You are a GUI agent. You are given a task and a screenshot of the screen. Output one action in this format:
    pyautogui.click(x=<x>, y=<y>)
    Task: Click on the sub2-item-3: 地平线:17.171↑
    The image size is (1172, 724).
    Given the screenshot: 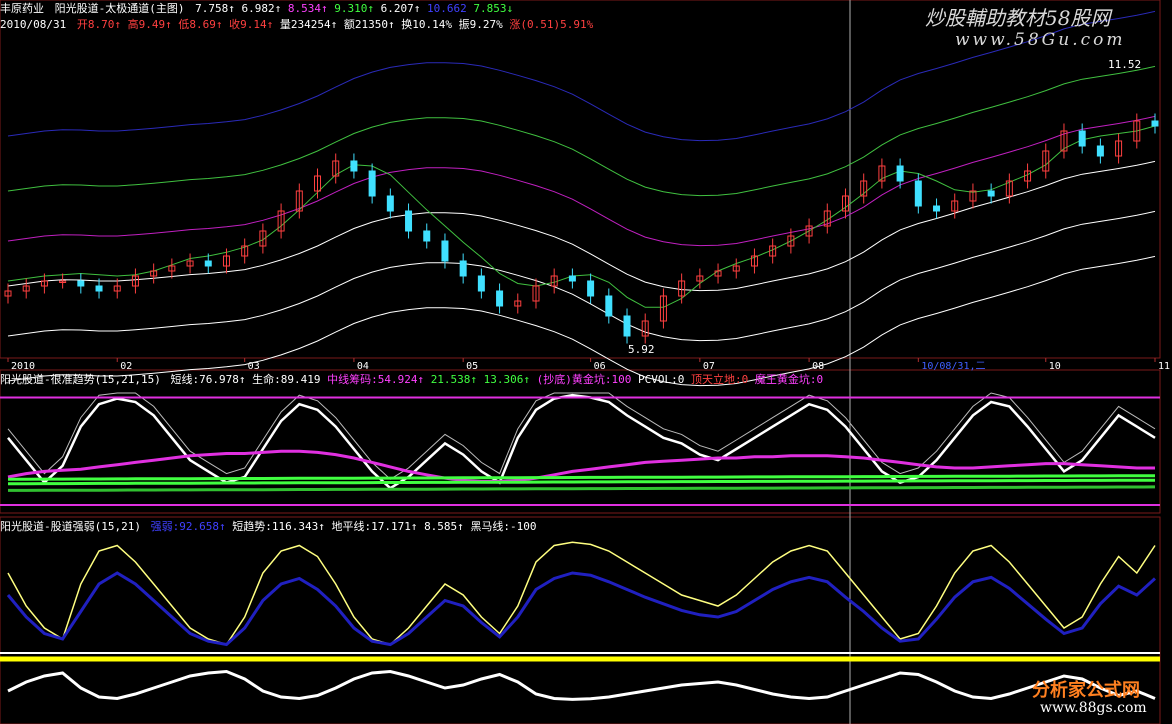 What is the action you would take?
    pyautogui.click(x=374, y=526)
    